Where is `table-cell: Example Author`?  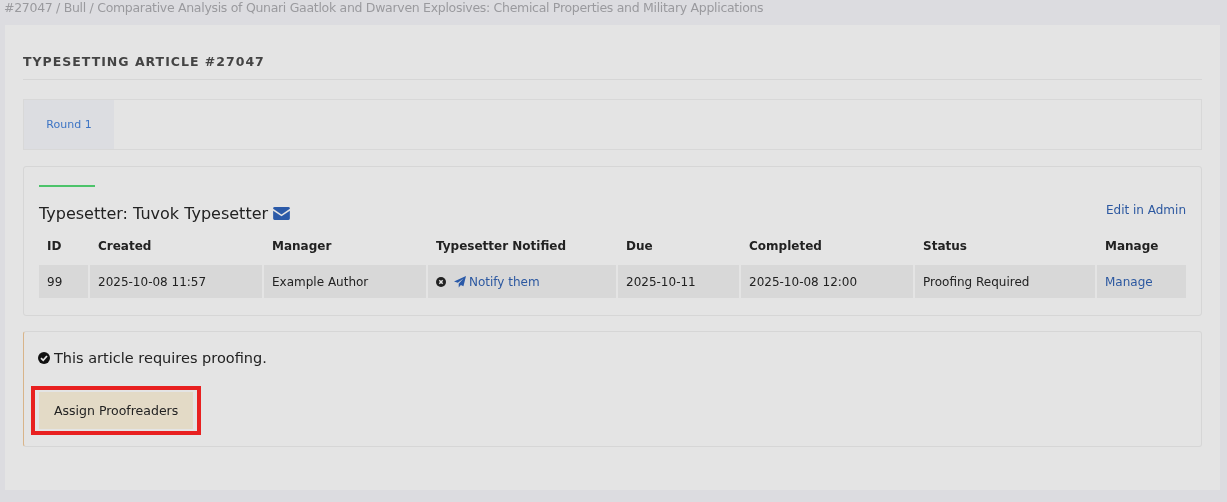
table-cell: Example Author is located at coordinates (345, 281).